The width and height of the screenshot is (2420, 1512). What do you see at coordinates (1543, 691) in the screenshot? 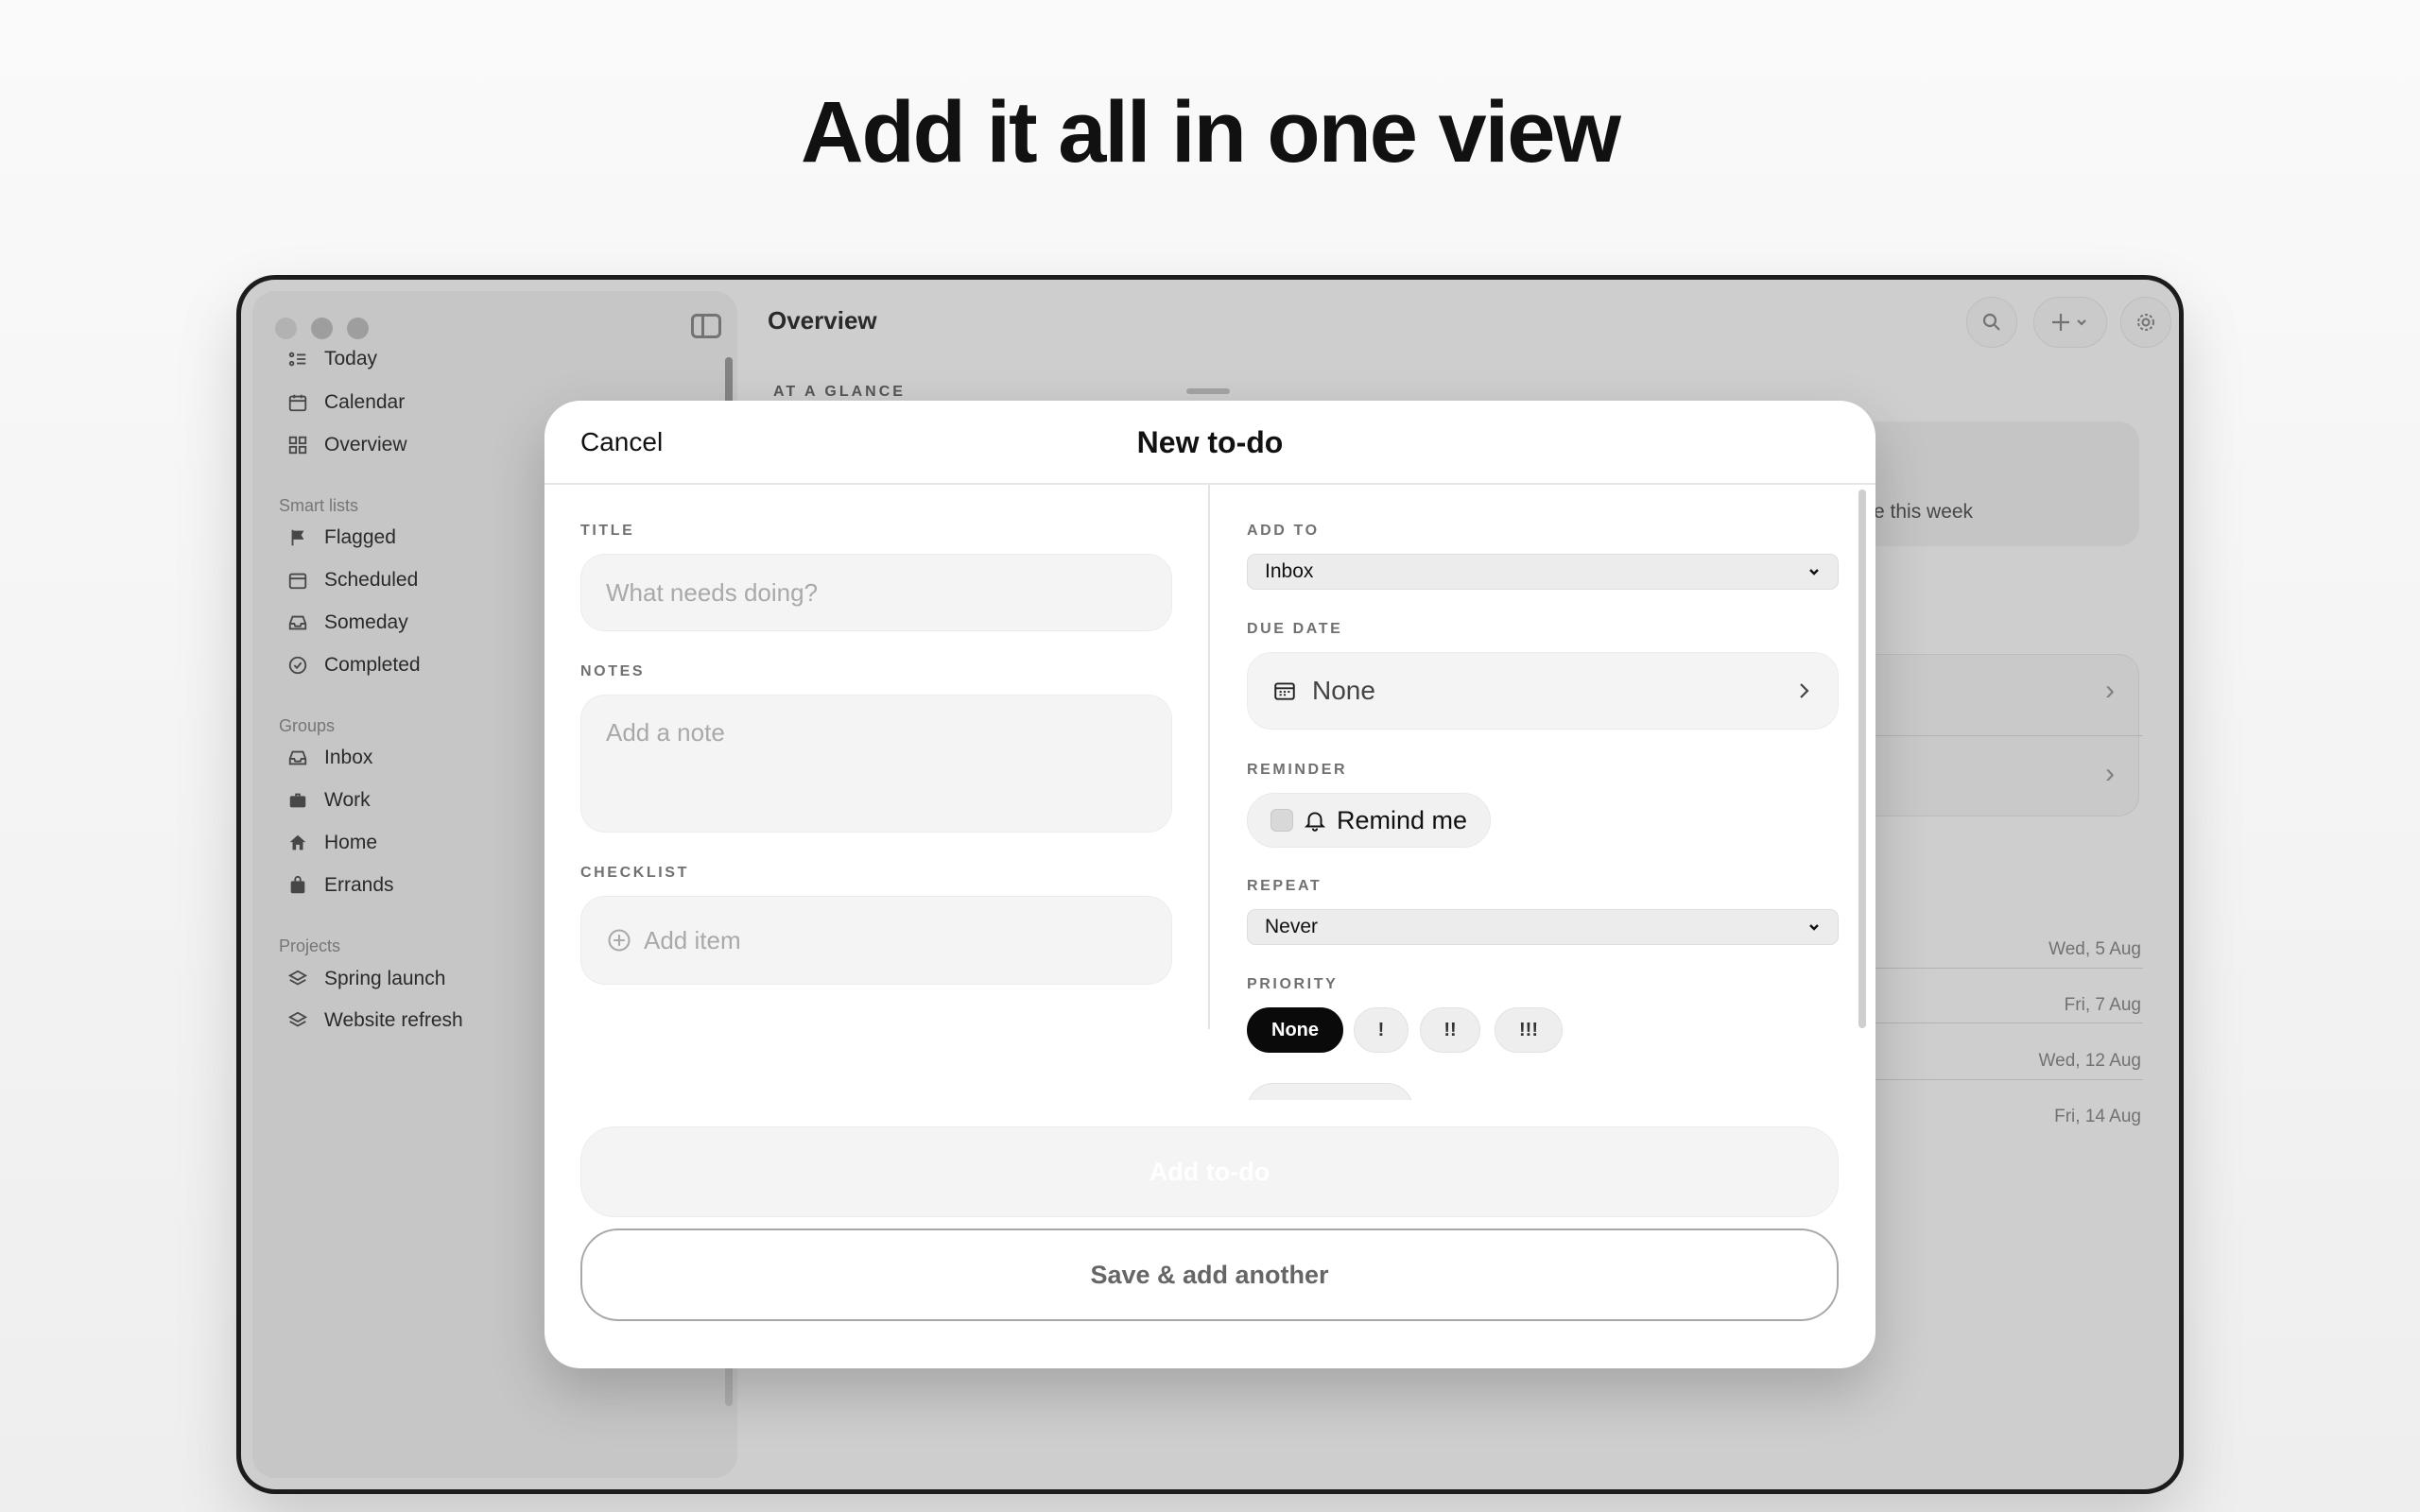
I see `due-date-picker: None` at bounding box center [1543, 691].